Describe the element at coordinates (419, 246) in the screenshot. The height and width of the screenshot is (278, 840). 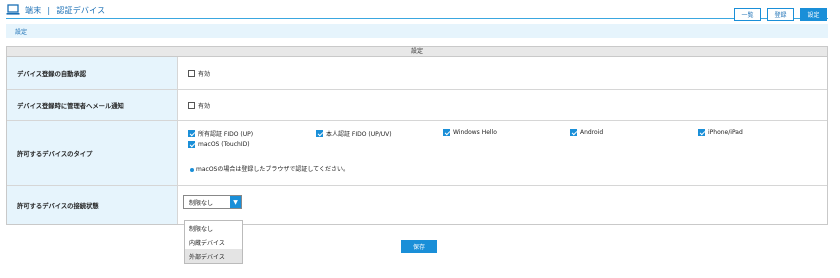
I see `save-button: 保存` at that location.